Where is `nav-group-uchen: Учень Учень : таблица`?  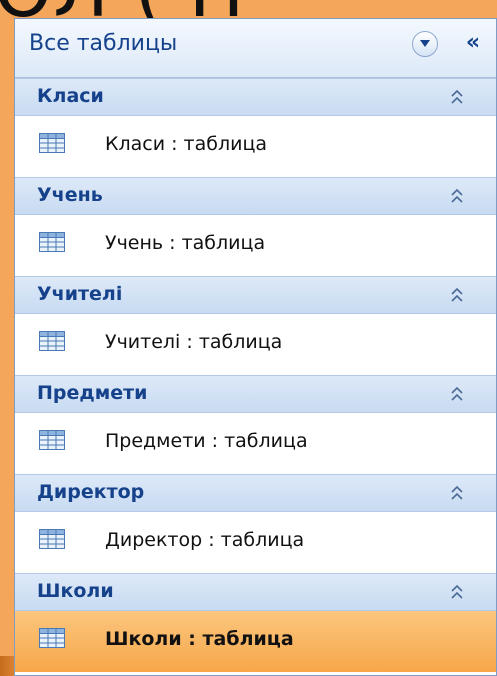 nav-group-uchen: Учень Учень : таблица is located at coordinates (255, 226).